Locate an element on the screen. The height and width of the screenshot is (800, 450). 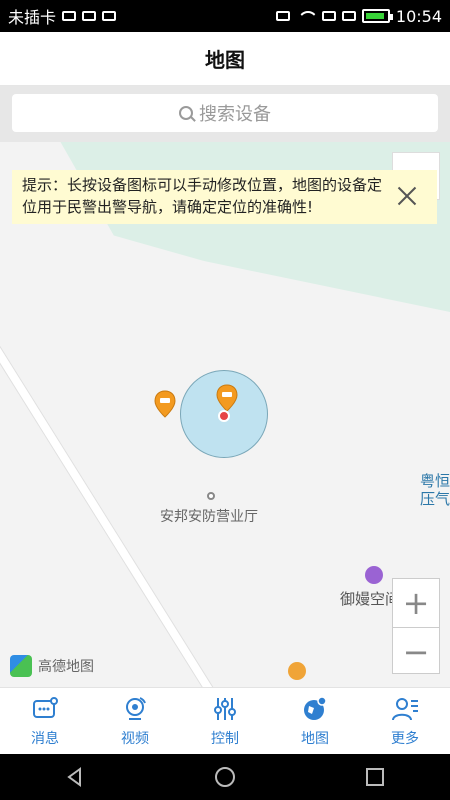
close-icon is located at coordinates (407, 196).